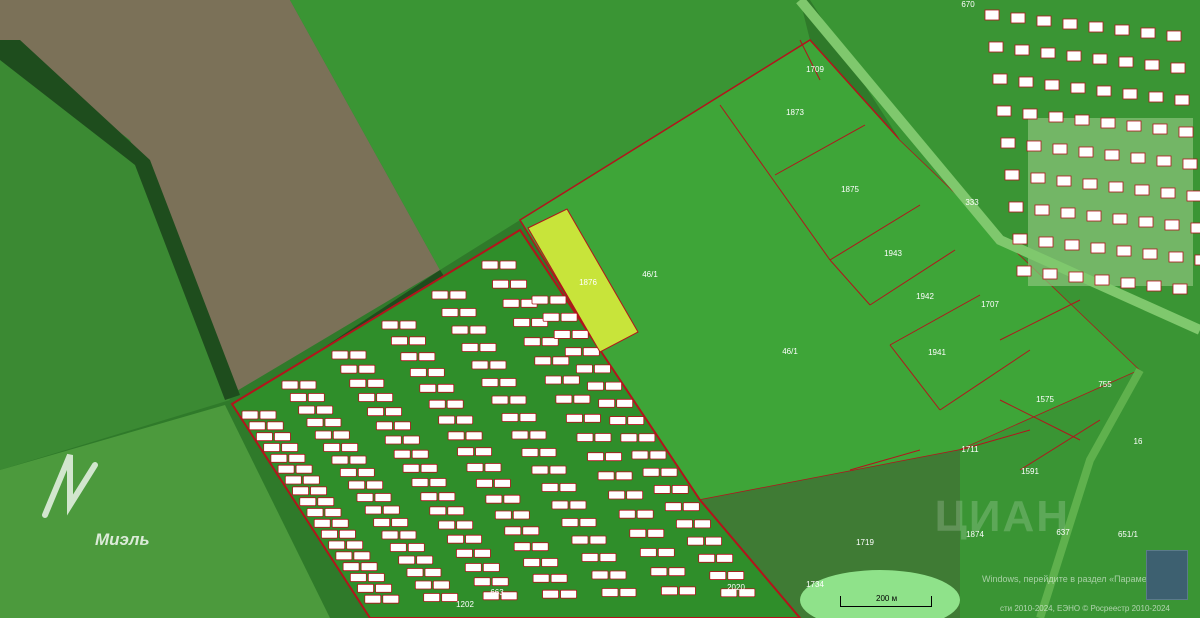  I want to click on parcel-label: 1711, so click(970, 449).